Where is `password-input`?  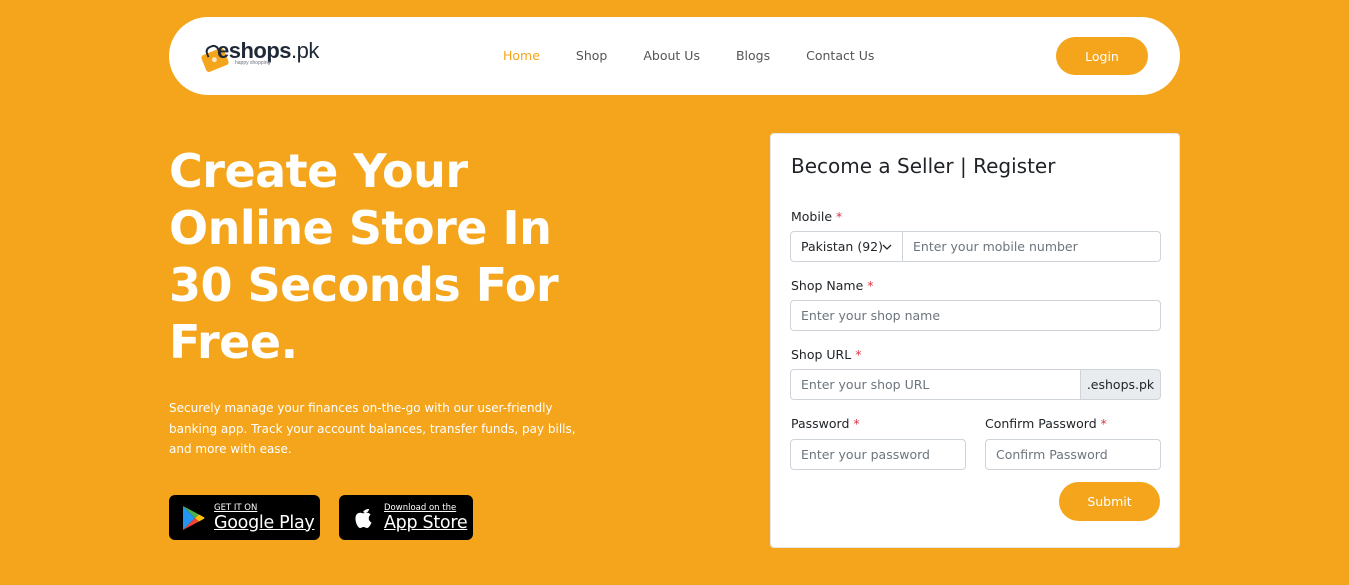
password-input is located at coordinates (878, 454).